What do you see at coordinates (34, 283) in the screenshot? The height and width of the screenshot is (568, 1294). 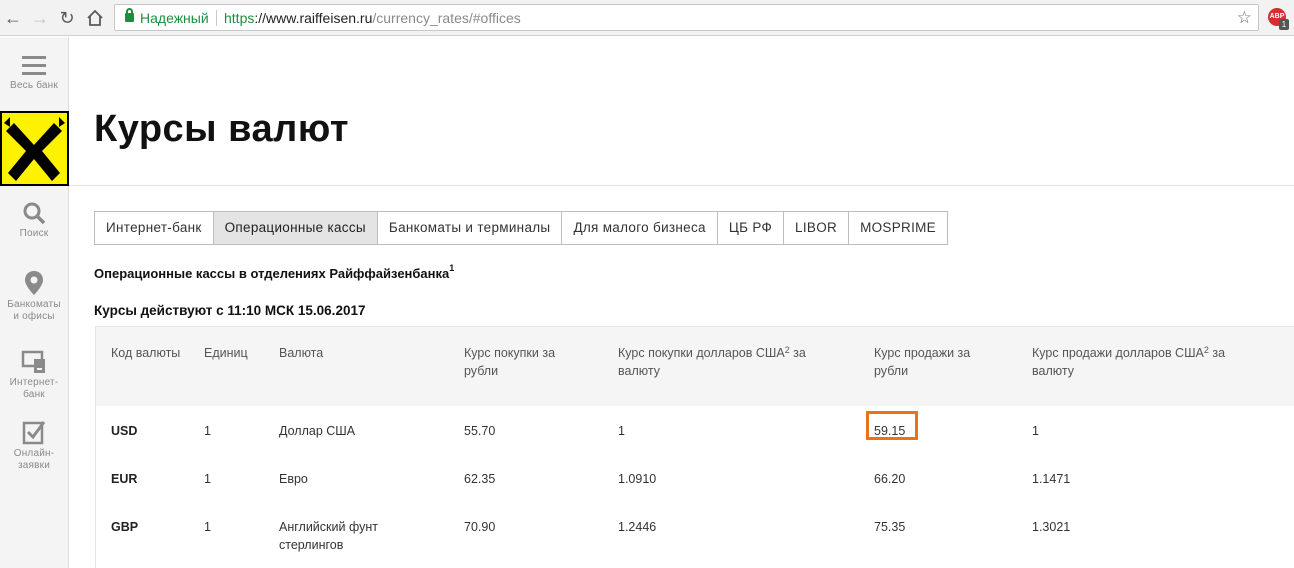 I see `location-pin-icon` at bounding box center [34, 283].